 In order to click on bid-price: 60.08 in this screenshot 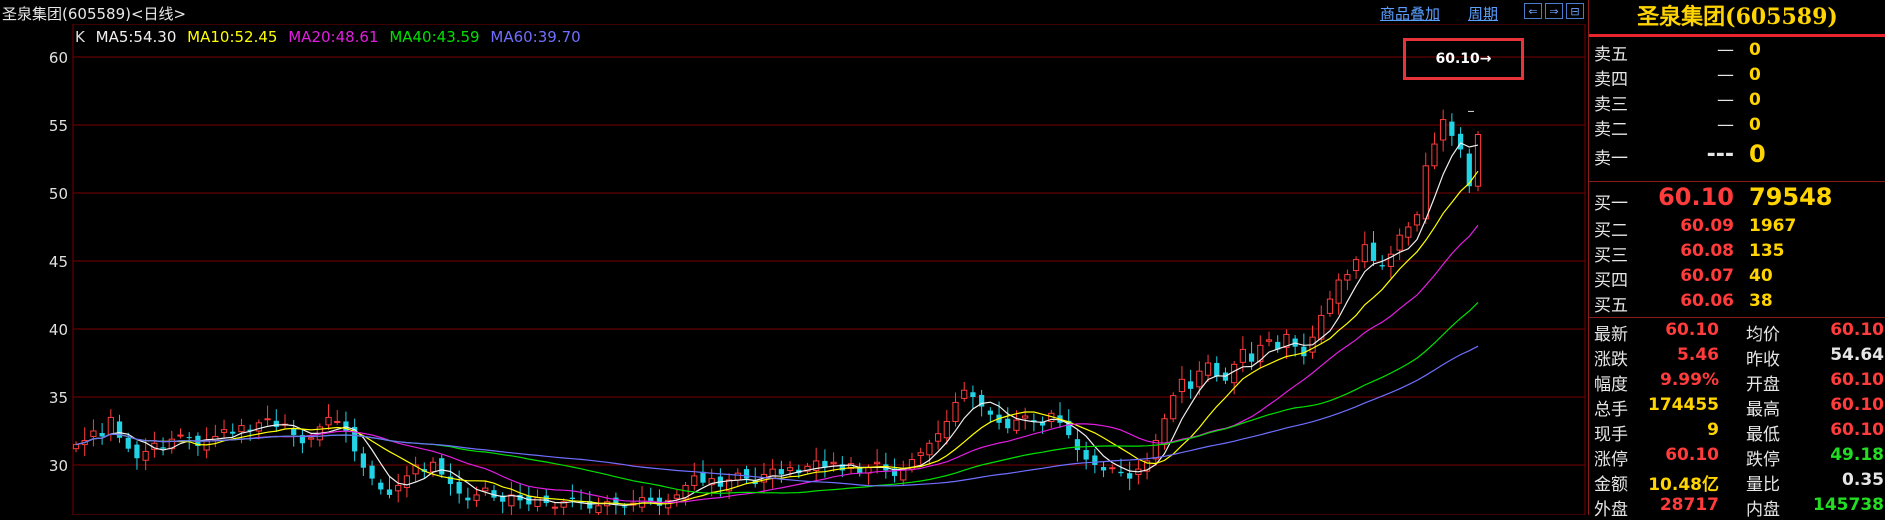, I will do `click(1707, 251)`.